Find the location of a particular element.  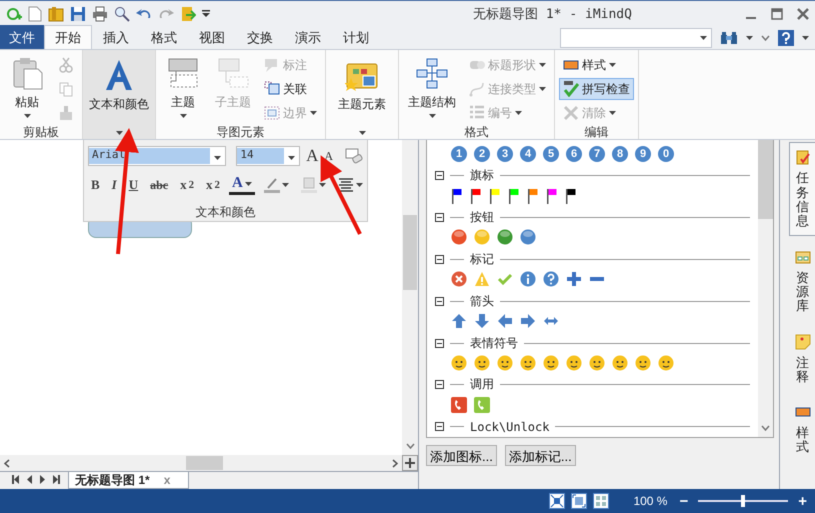

number-badge: 3 is located at coordinates (505, 154).